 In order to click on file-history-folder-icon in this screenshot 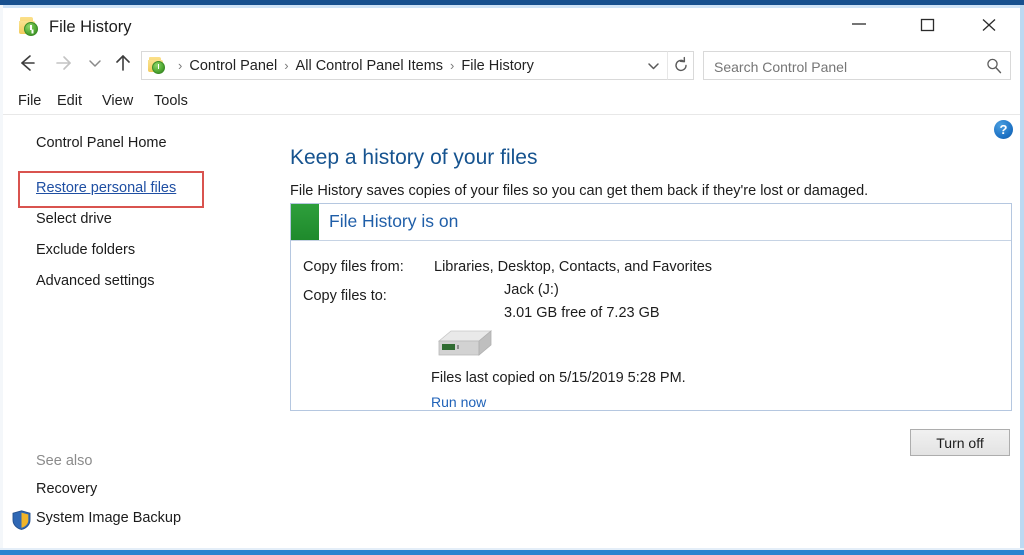, I will do `click(30, 27)`.